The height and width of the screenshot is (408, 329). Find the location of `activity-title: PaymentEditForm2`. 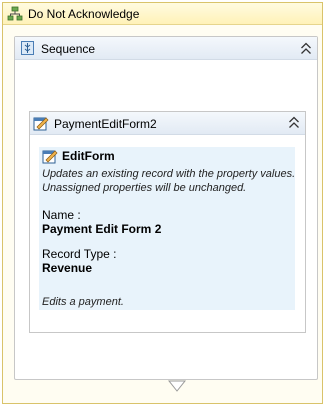

activity-title: PaymentEditForm2 is located at coordinates (105, 124).